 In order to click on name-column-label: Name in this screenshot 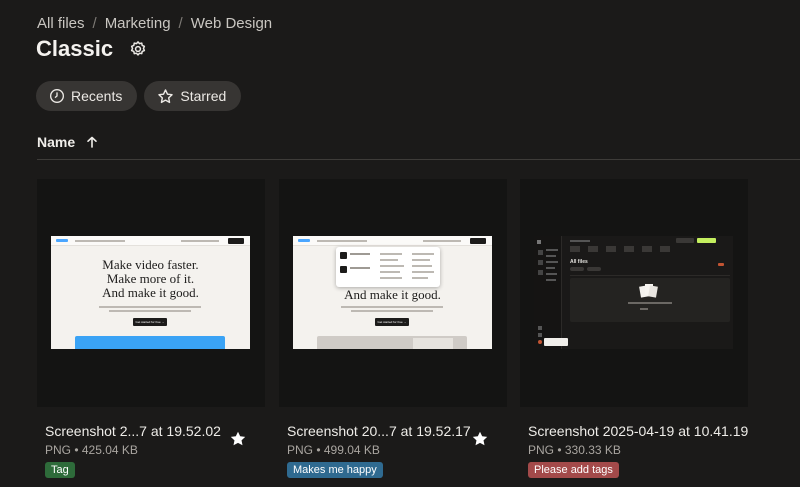, I will do `click(56, 142)`.